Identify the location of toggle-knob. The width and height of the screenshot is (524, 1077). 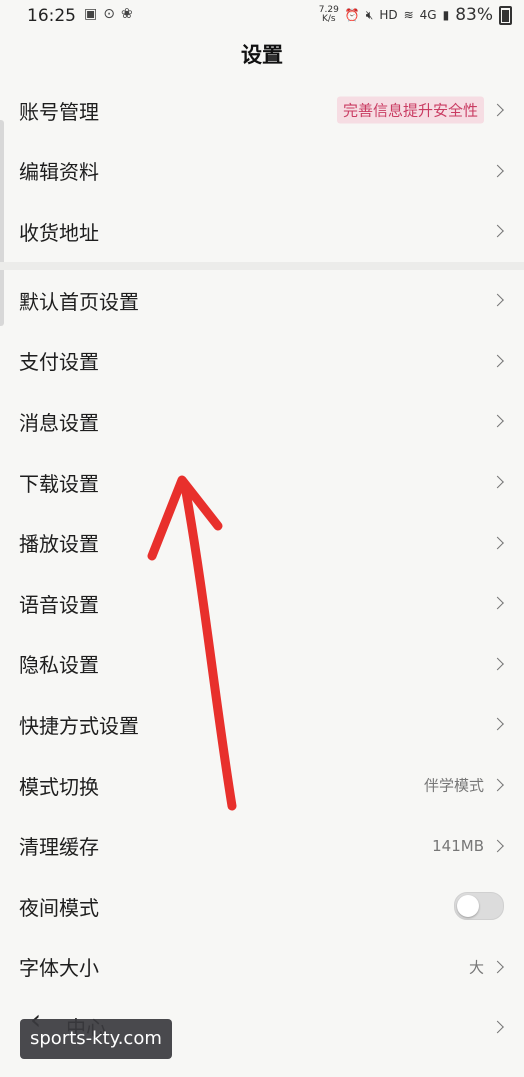
(468, 906).